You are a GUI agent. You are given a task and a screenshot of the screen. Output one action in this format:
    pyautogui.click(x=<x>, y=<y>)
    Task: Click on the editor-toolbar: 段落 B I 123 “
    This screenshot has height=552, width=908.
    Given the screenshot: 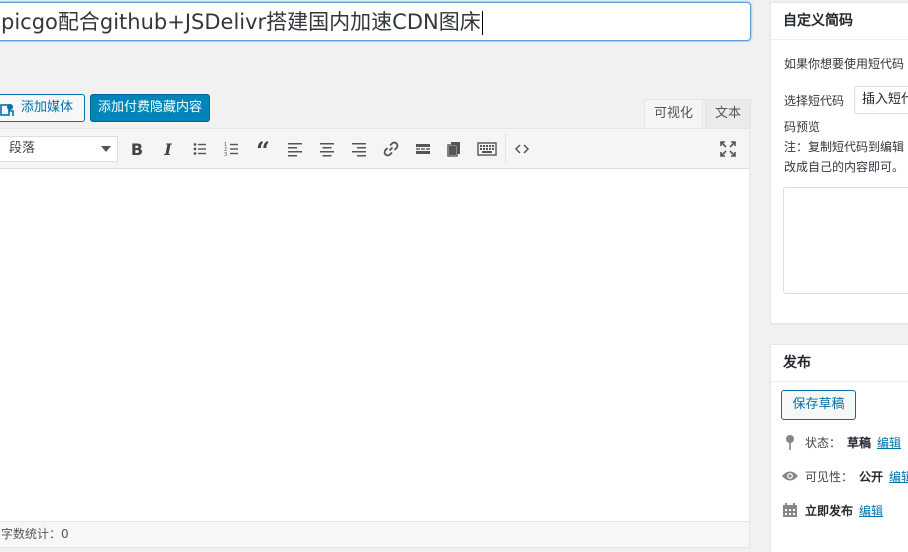 What is the action you would take?
    pyautogui.click(x=374, y=149)
    